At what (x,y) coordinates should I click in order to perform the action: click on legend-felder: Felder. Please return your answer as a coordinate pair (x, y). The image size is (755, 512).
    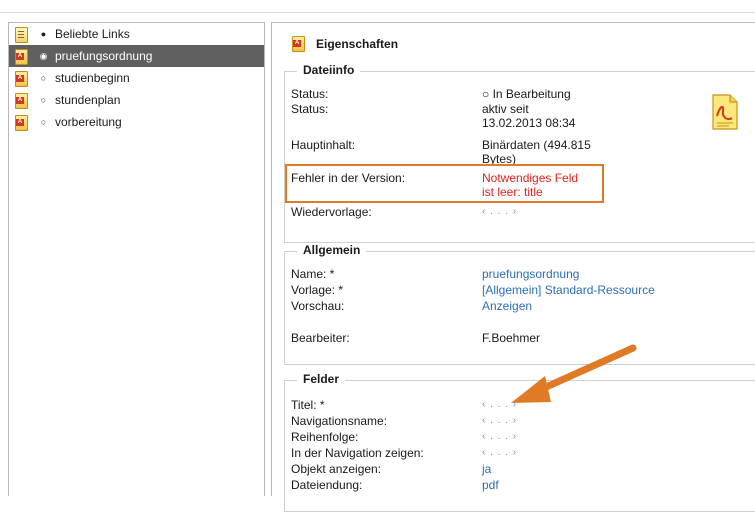
    Looking at the image, I should click on (321, 379).